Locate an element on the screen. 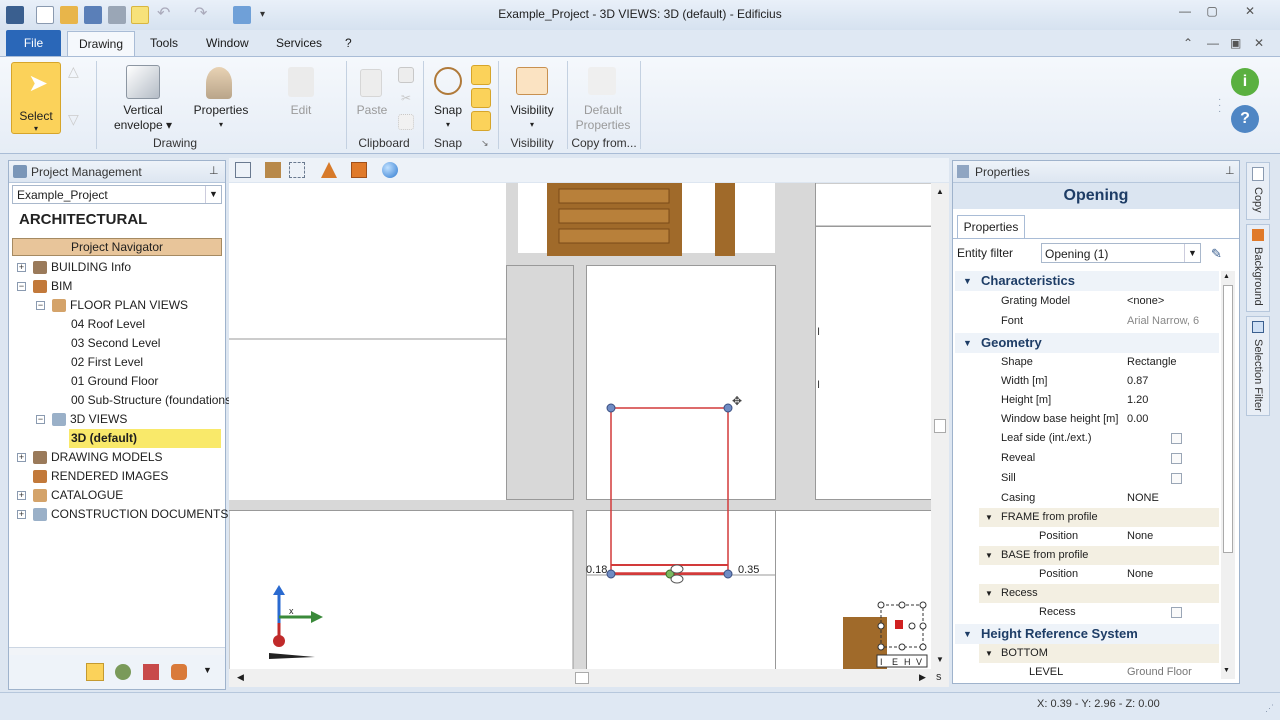 This screenshot has height=720, width=1280. section-cut-icon is located at coordinates (329, 170).